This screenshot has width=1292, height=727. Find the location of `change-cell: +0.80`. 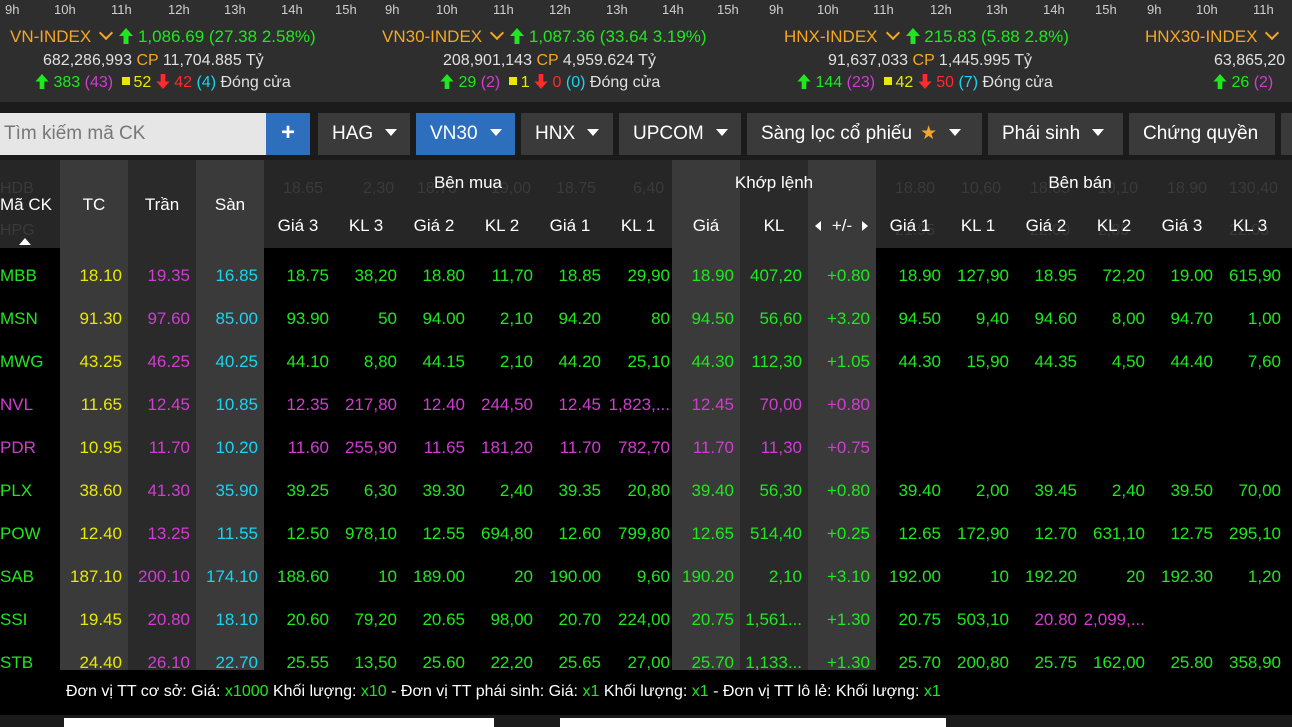

change-cell: +0.80 is located at coordinates (848, 275).